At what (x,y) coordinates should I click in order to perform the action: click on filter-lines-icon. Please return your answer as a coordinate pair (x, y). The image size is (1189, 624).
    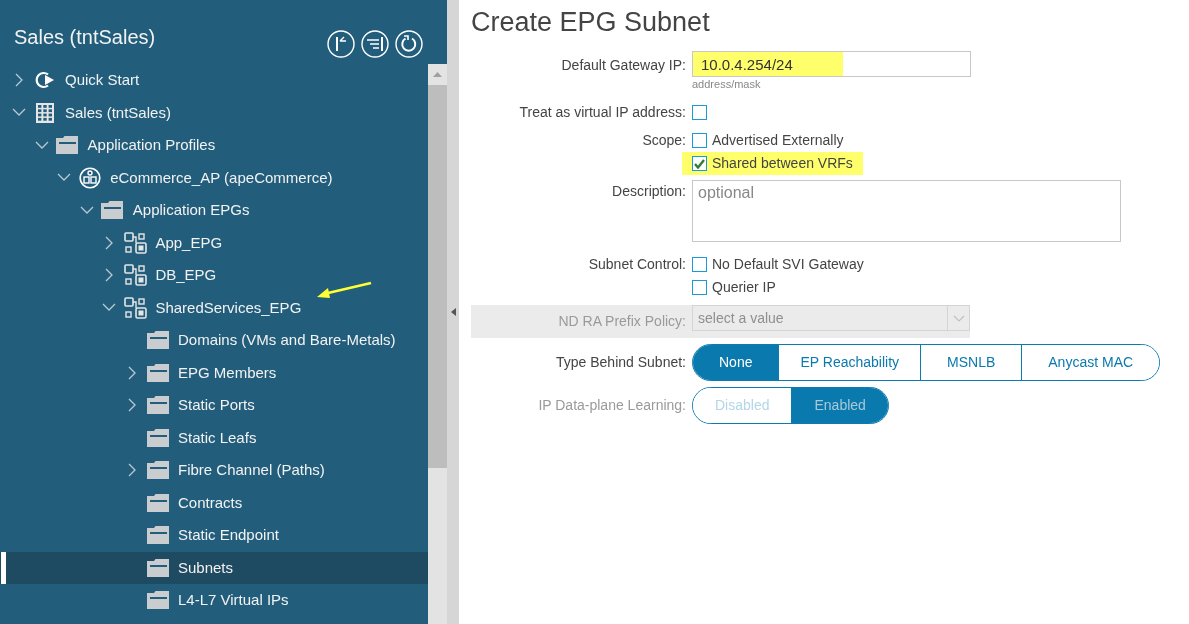
    Looking at the image, I should click on (375, 44).